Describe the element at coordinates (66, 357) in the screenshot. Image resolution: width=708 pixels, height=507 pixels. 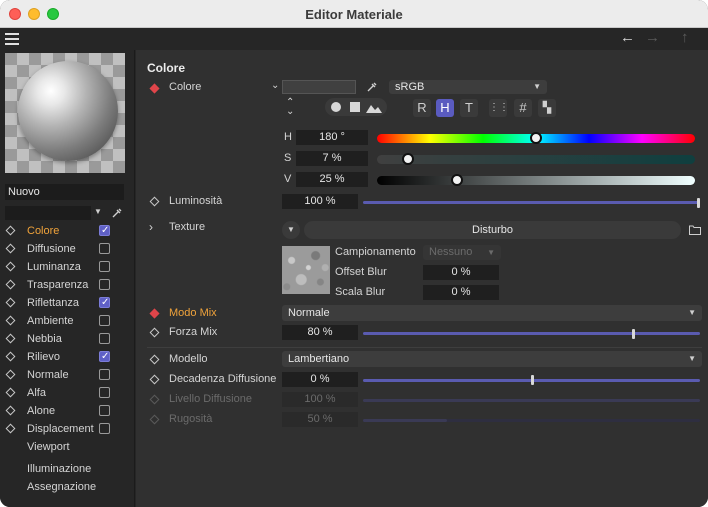
I see `sidebar-item-rilievo: Rilievo` at that location.